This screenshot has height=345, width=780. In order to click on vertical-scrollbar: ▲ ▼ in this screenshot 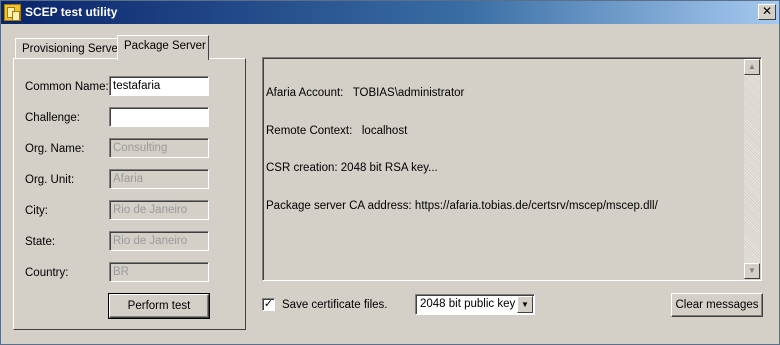, I will do `click(752, 169)`.